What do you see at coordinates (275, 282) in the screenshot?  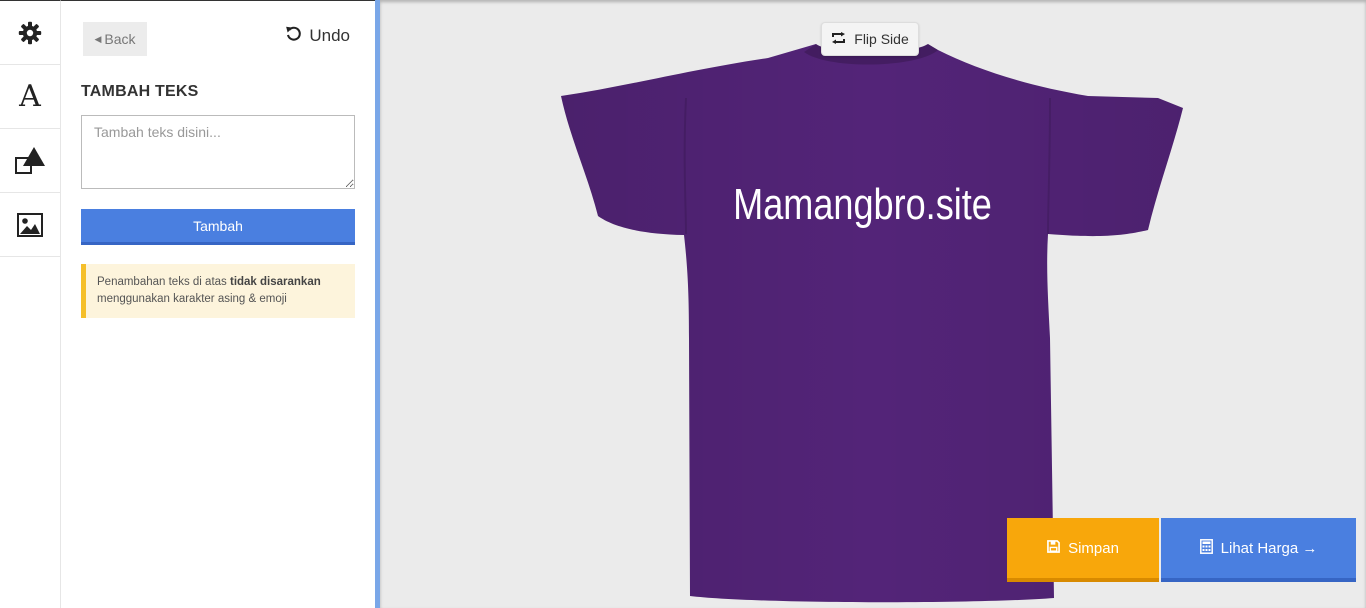 I see `notice-text-bold: tidak disarankan` at bounding box center [275, 282].